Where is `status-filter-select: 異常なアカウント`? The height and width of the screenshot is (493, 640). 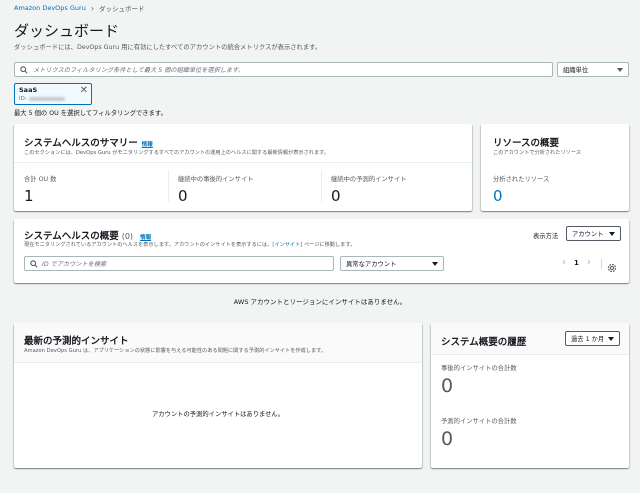 status-filter-select: 異常なアカウント is located at coordinates (392, 263).